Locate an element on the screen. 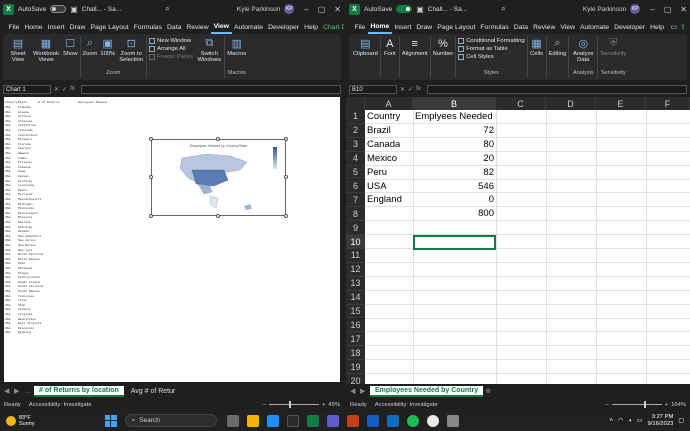 The width and height of the screenshot is (690, 431). row-header: 7 is located at coordinates (355, 200).